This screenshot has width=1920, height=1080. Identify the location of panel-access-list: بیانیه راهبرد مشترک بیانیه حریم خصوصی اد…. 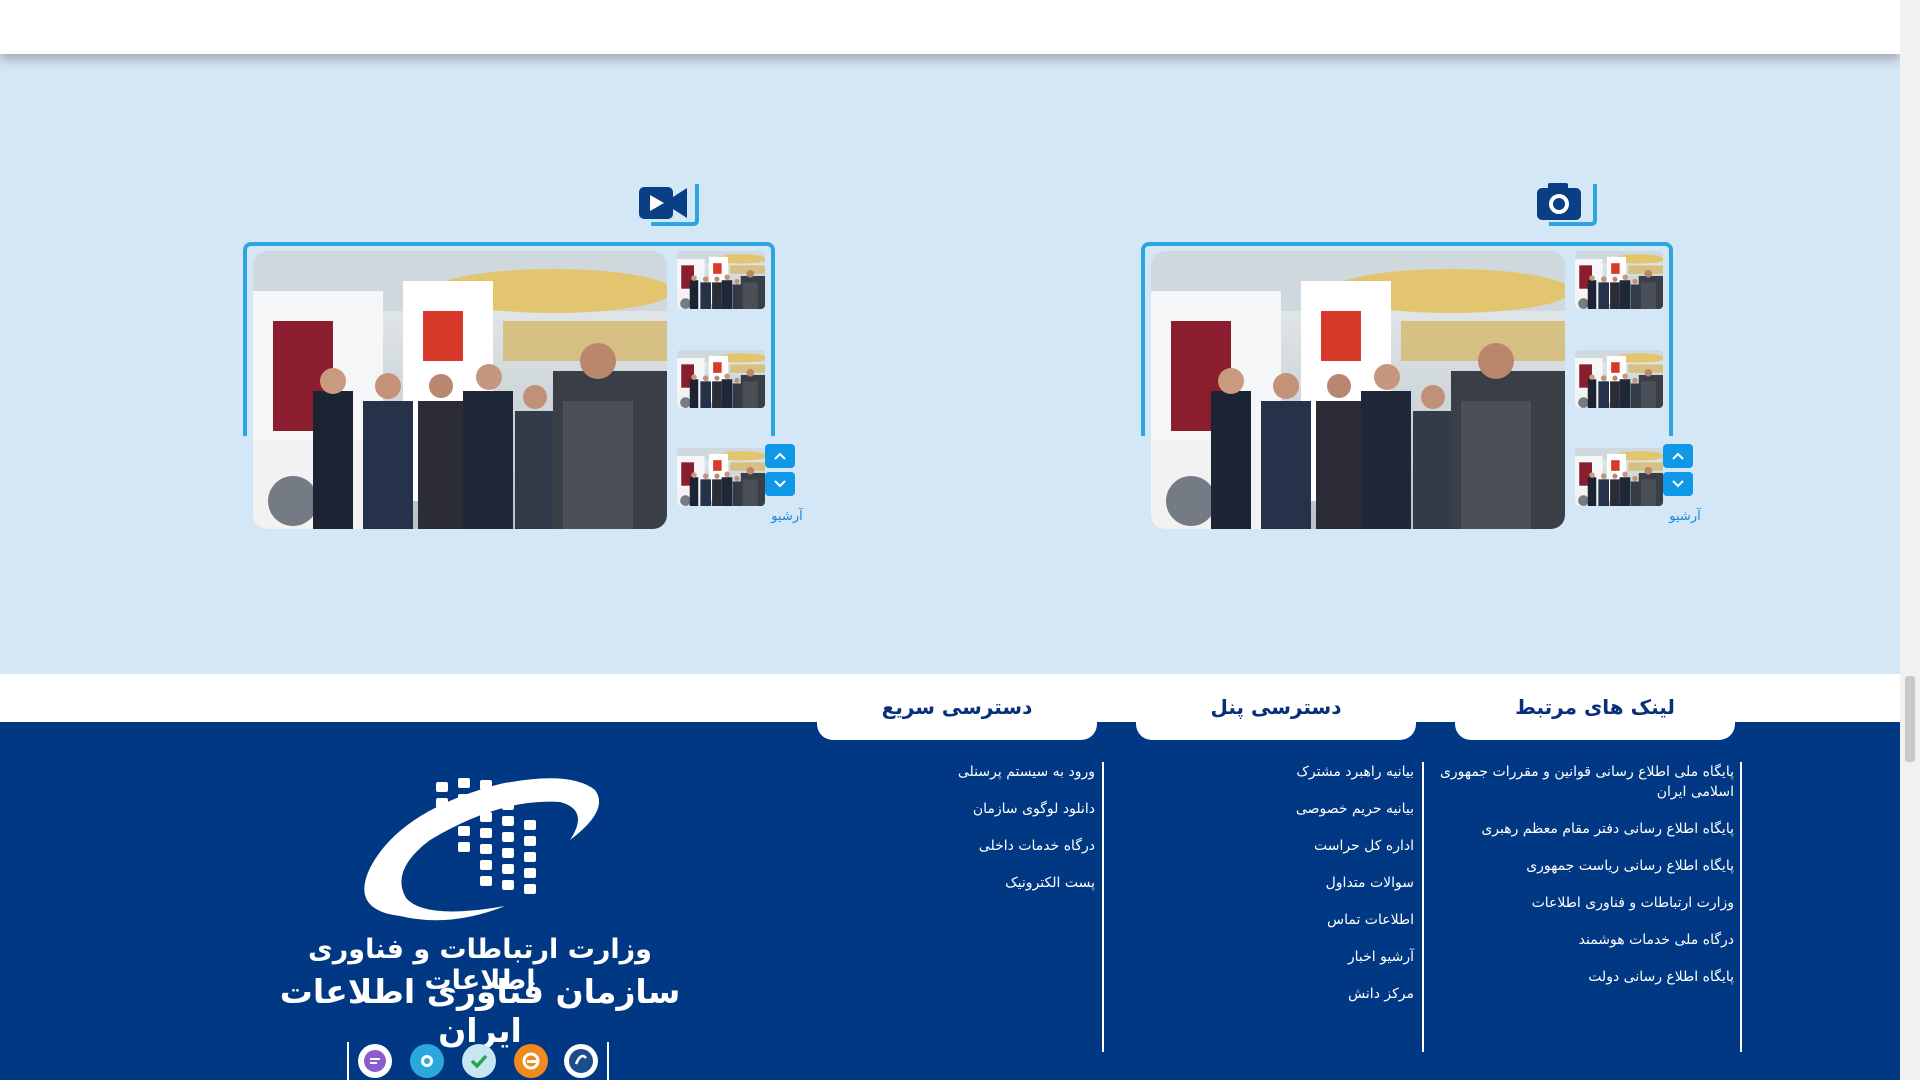
(1282, 891).